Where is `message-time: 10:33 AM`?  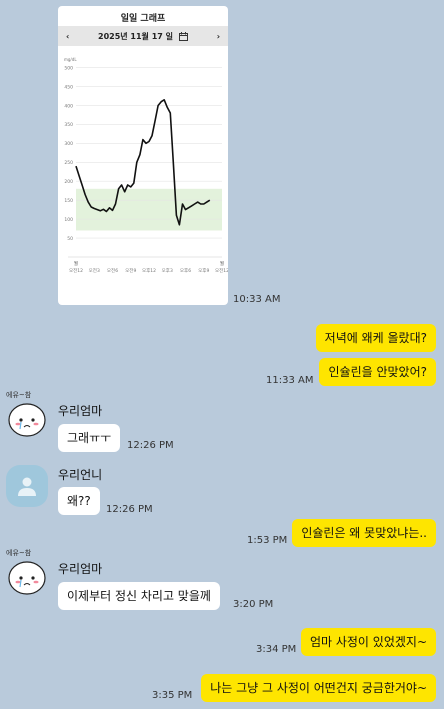 message-time: 10:33 AM is located at coordinates (257, 299).